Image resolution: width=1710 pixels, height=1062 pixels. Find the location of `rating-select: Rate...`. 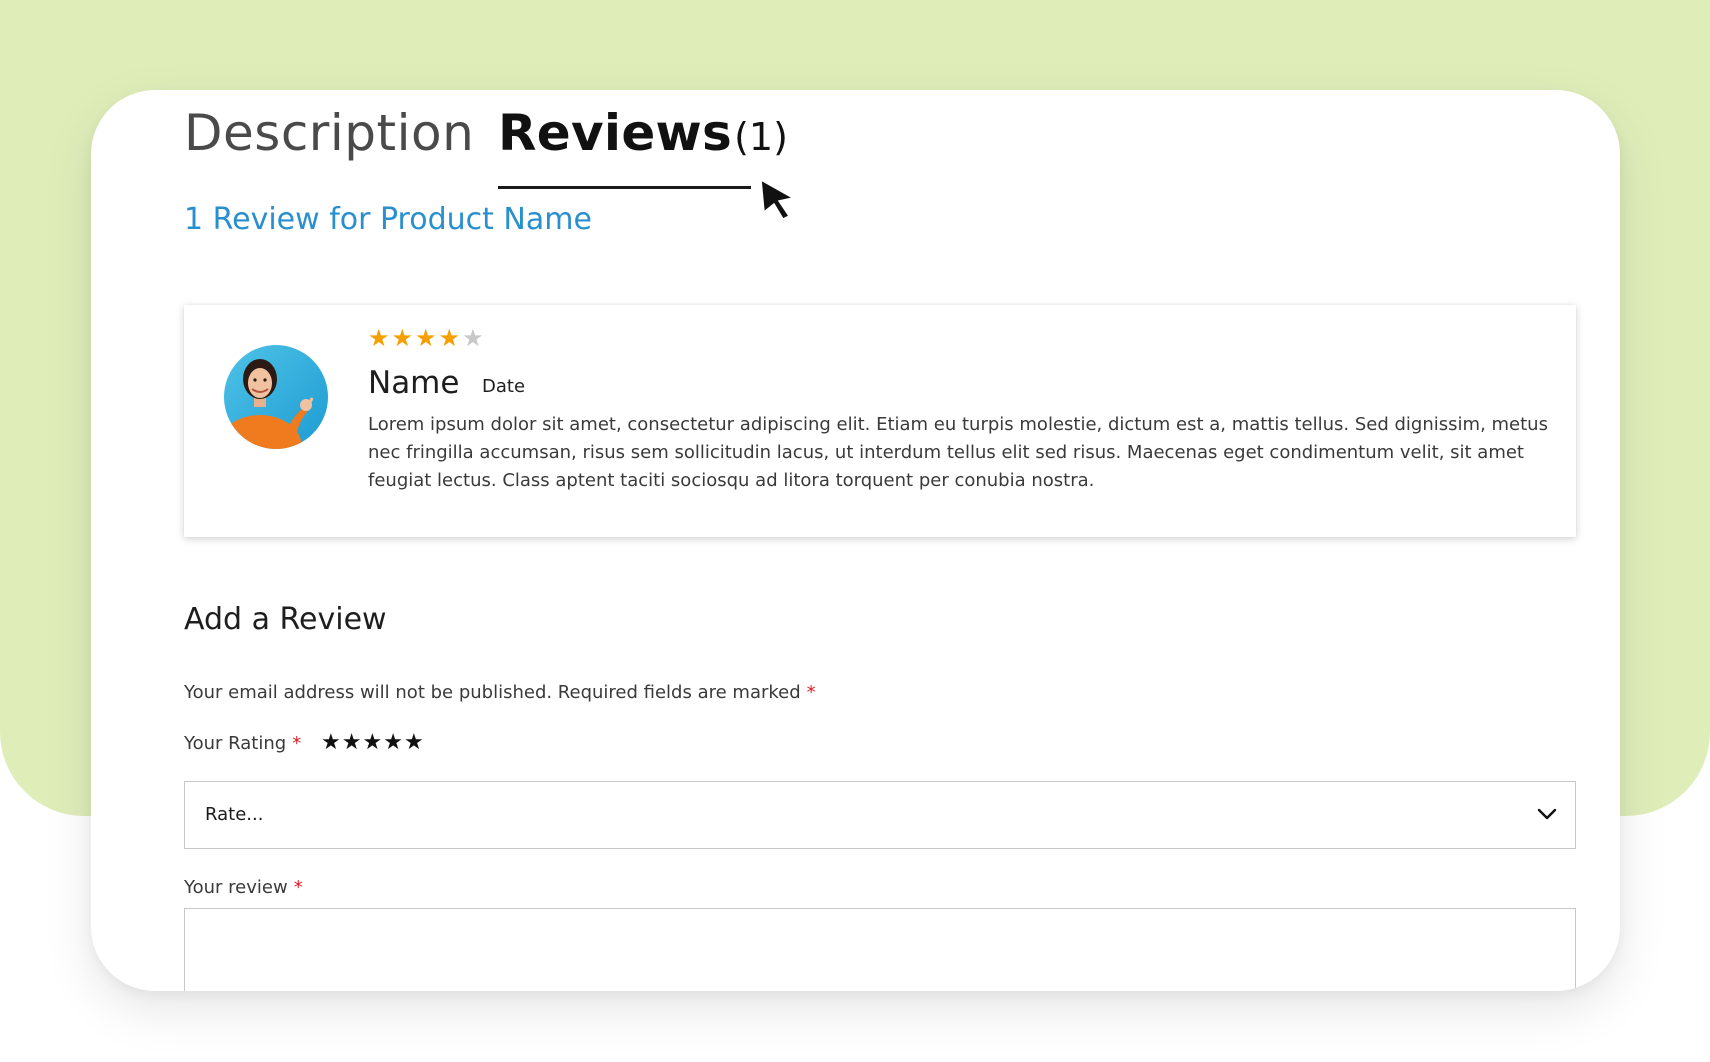

rating-select: Rate... is located at coordinates (880, 815).